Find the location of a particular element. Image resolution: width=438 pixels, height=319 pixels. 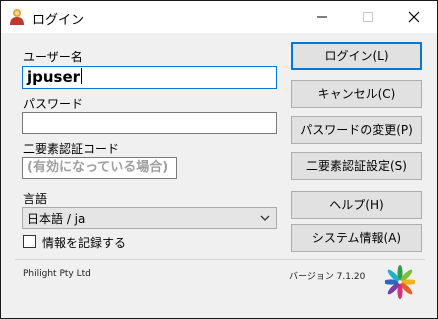

password-label: パスワード is located at coordinates (53, 104).